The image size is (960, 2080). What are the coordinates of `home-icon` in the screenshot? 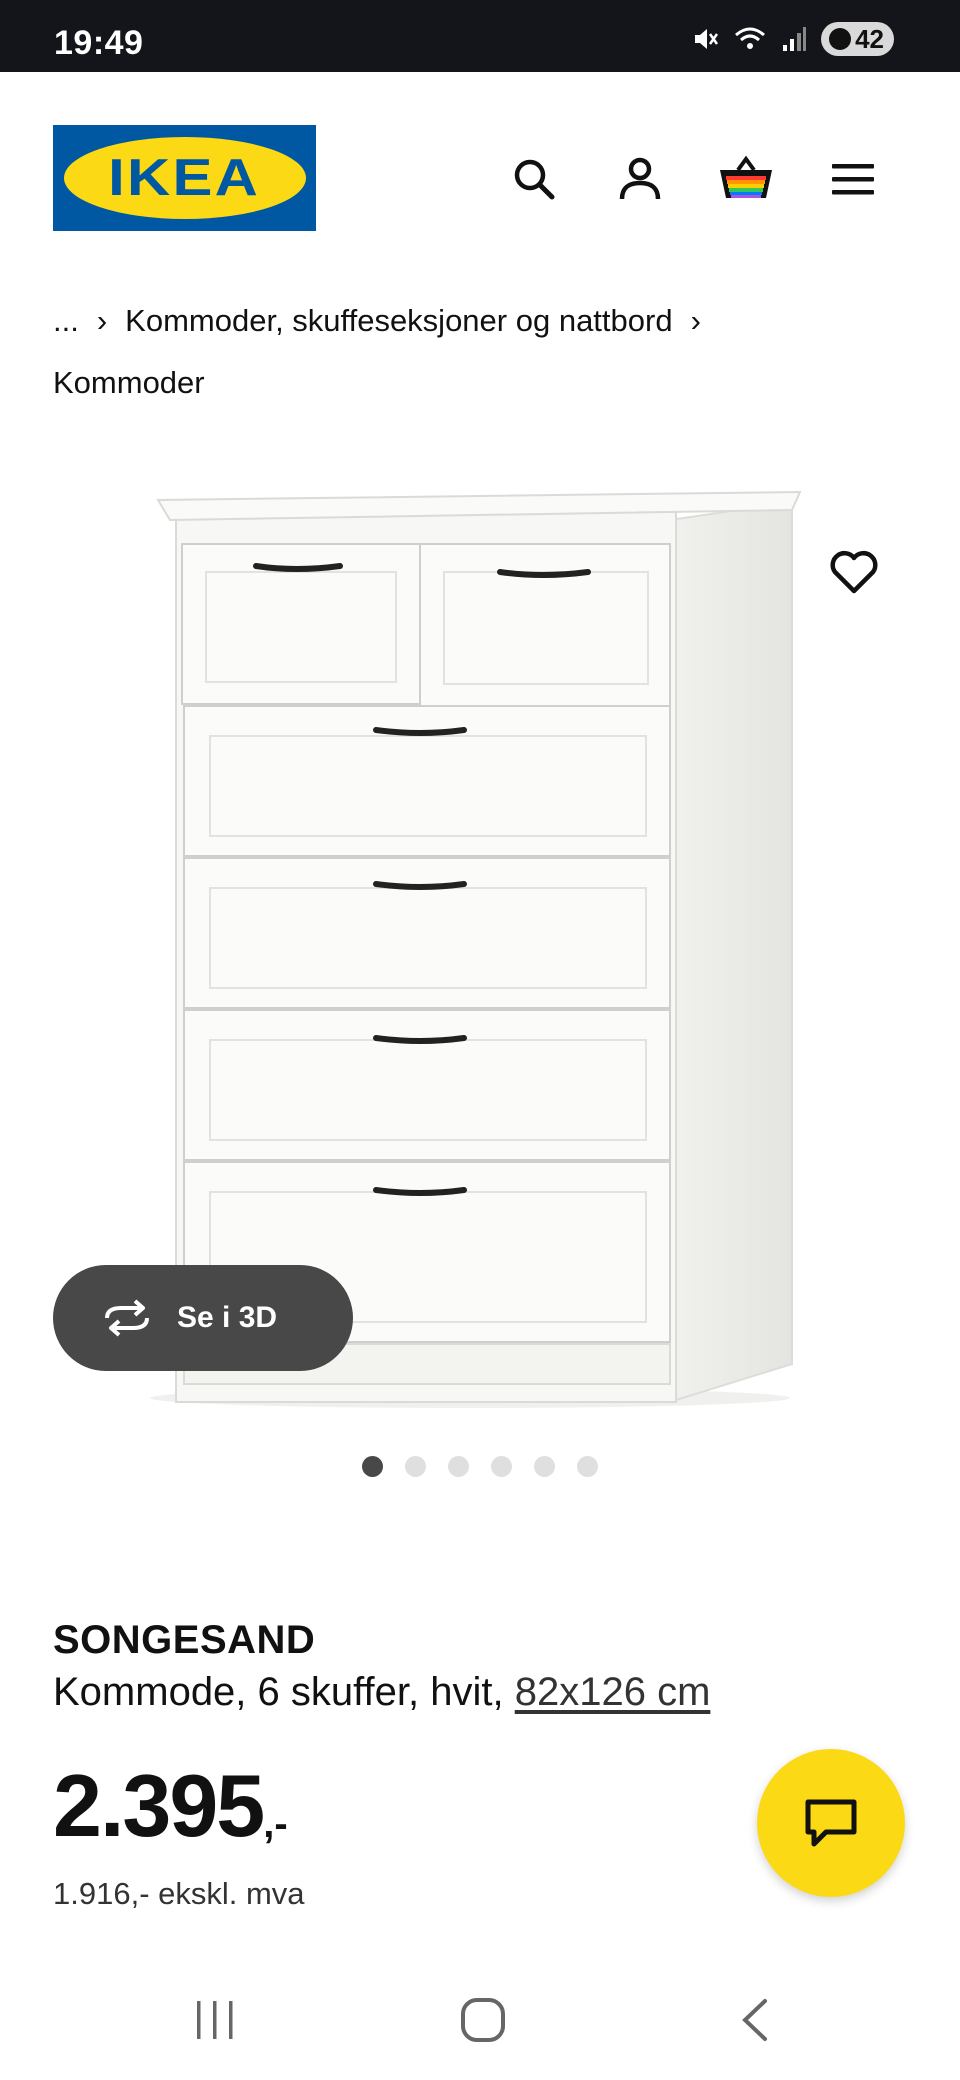 It's located at (483, 2020).